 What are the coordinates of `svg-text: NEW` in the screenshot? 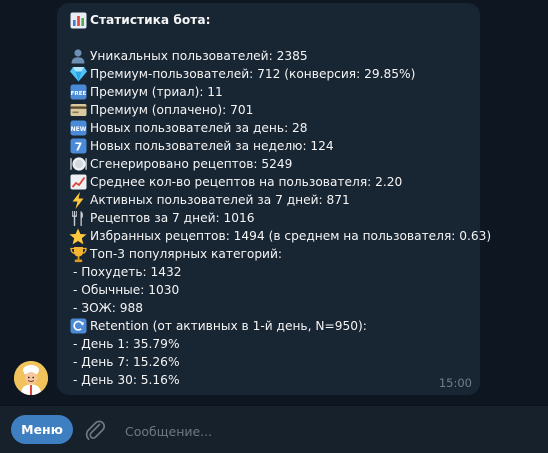 It's located at (78, 129).